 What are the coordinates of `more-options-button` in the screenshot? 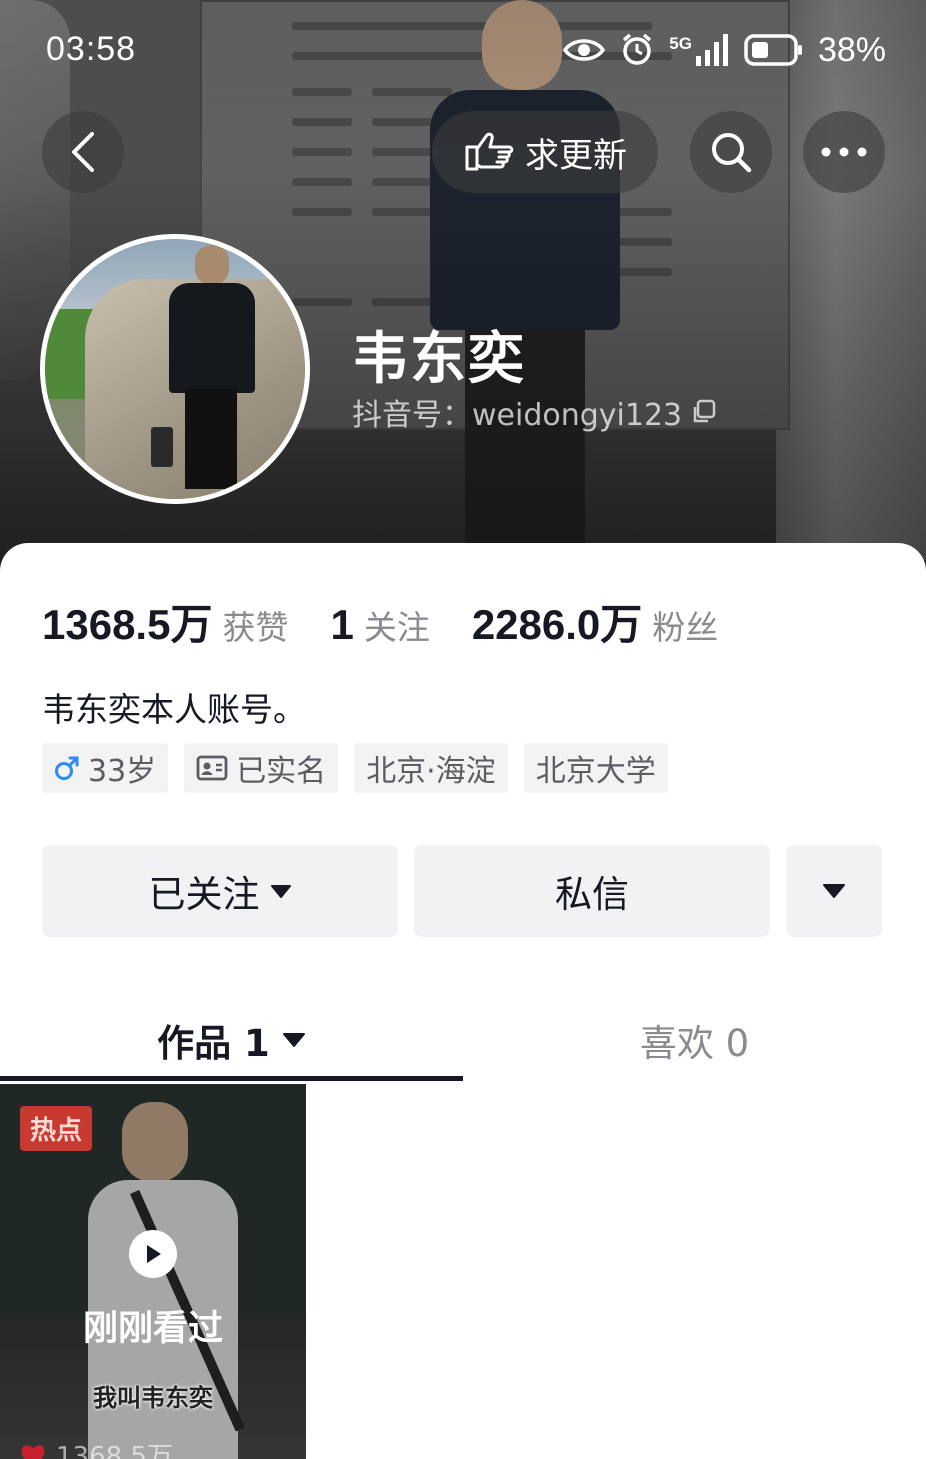 It's located at (844, 152).